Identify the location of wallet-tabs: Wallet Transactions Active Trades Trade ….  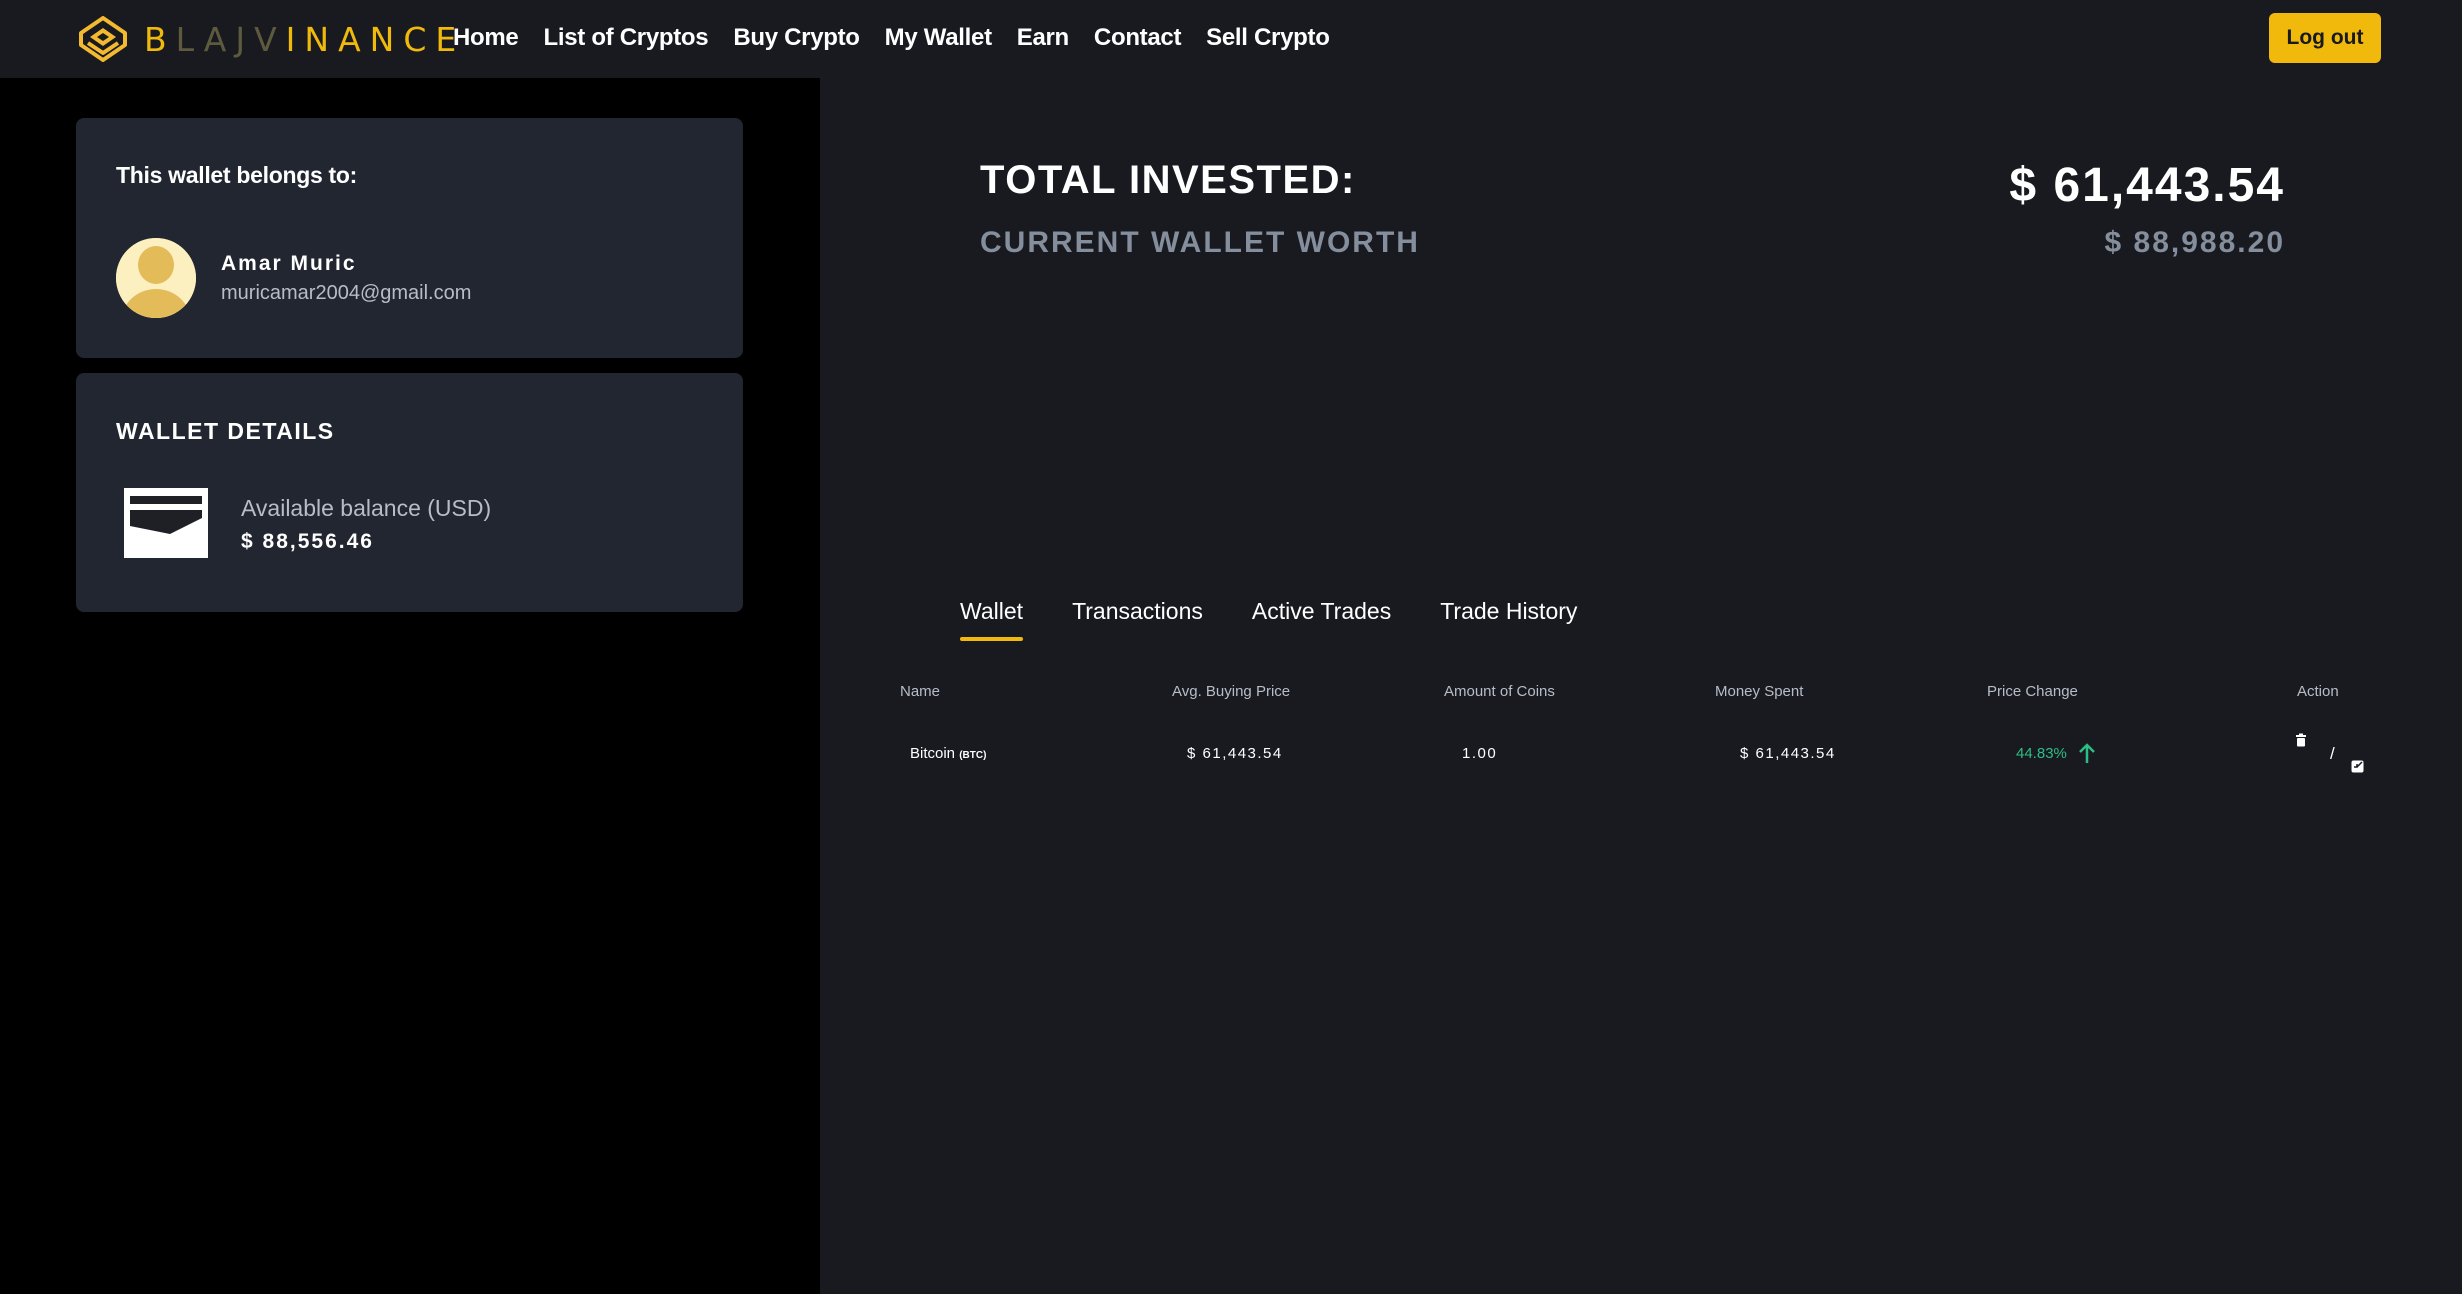
(1293, 619).